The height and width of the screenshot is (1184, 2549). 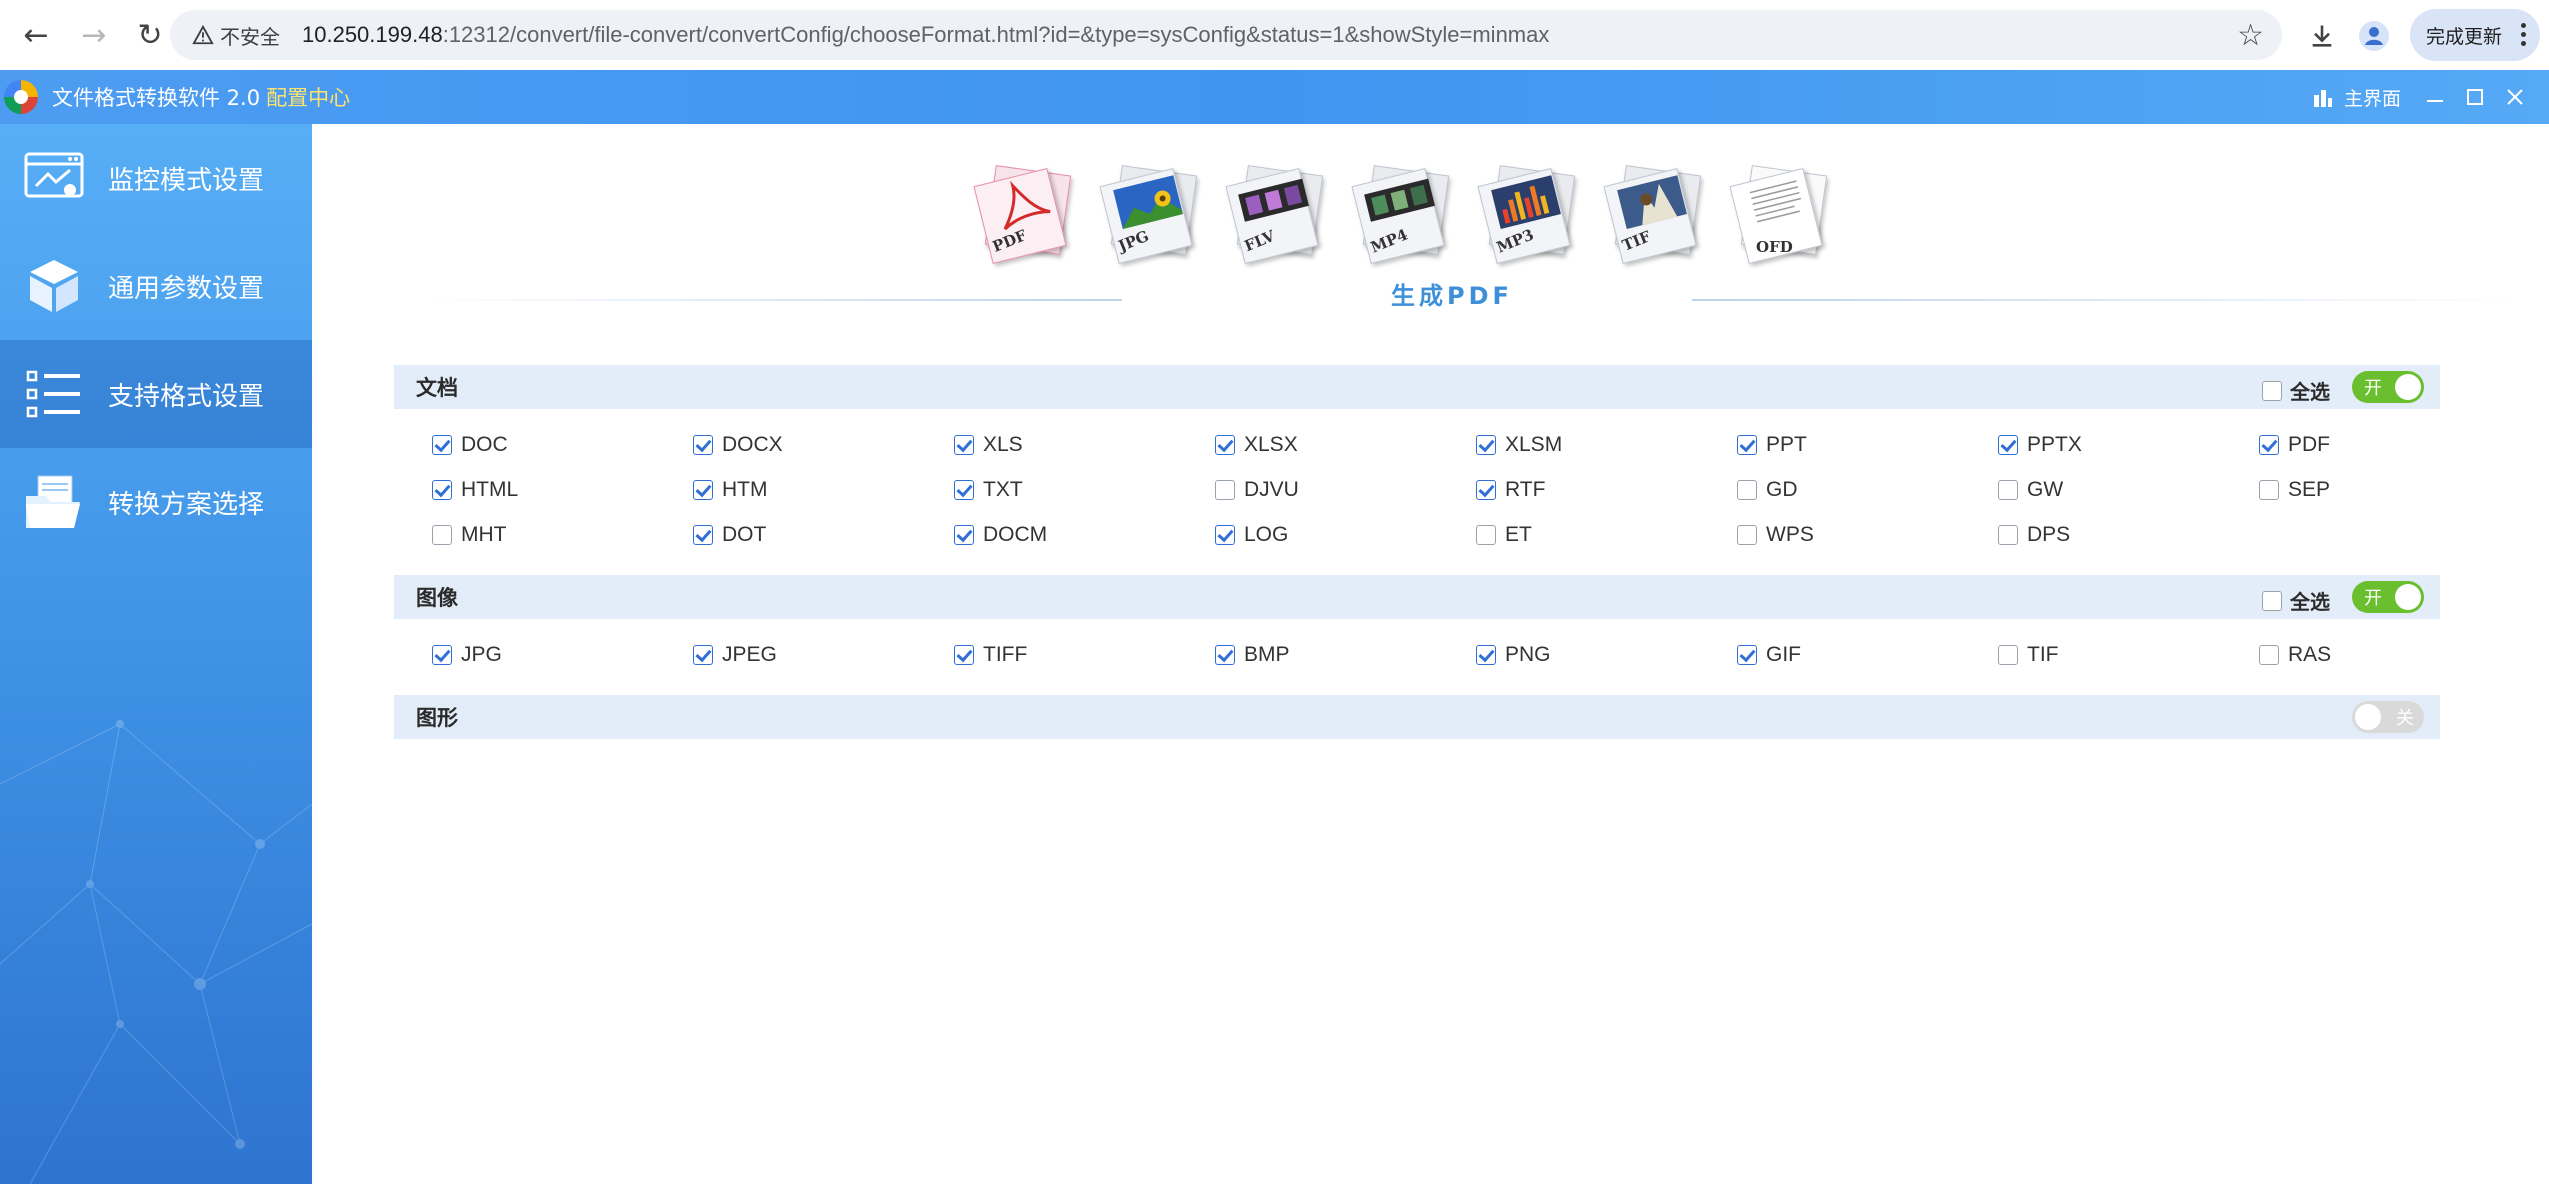 I want to click on format-checkbox-item: PNG, so click(x=1606, y=655).